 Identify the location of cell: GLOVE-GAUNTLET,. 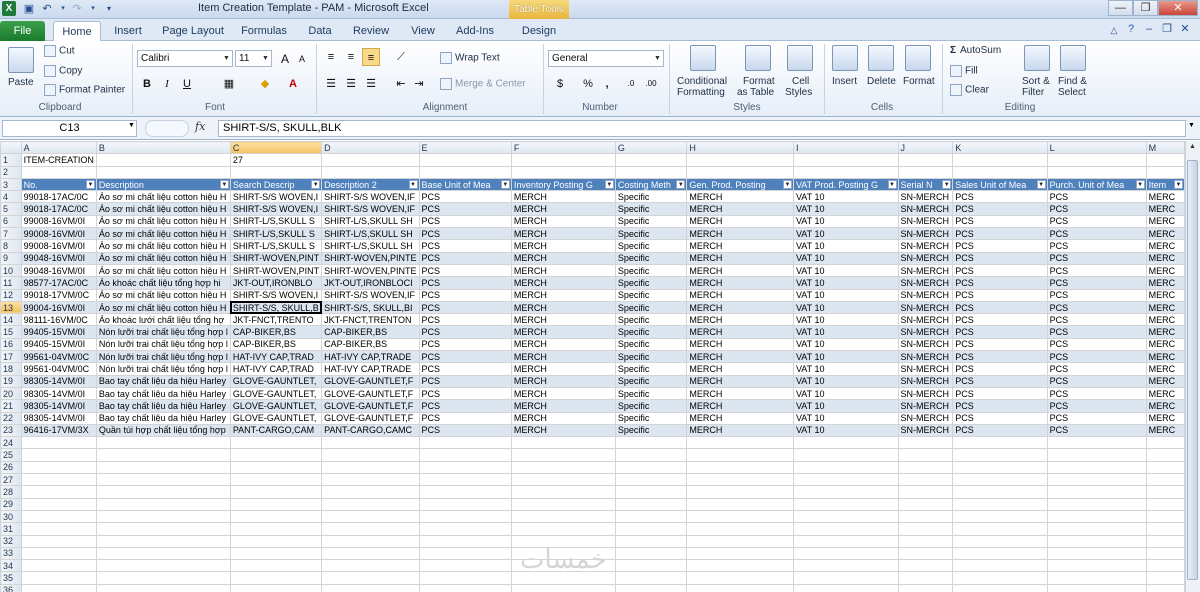
(276, 381).